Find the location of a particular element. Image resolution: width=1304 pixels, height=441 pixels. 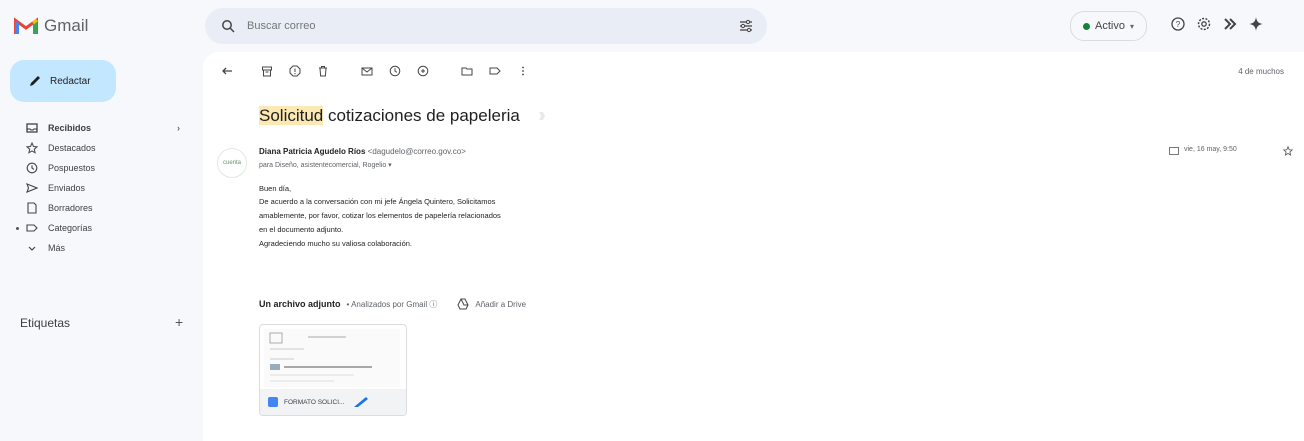

archive-icon is located at coordinates (267, 71).